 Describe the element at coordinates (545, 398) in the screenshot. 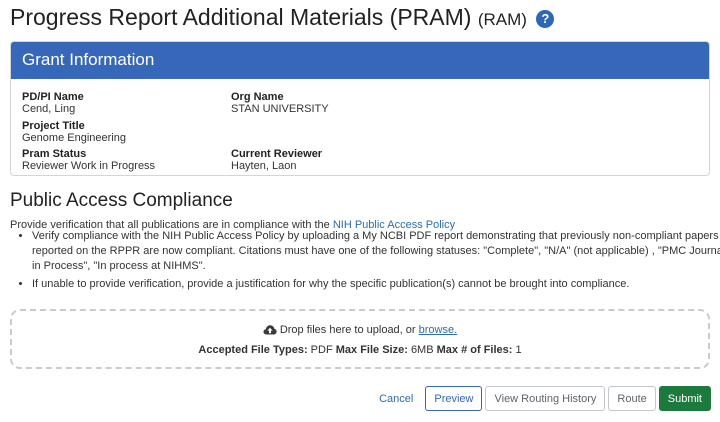

I see `view-routing-history-button: View Routing History` at that location.